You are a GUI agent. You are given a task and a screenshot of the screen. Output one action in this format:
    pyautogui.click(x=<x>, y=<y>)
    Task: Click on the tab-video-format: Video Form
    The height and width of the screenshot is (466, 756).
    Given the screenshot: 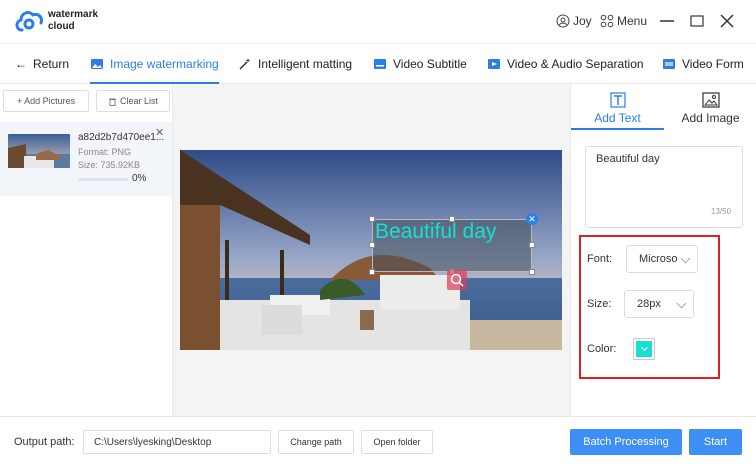 What is the action you would take?
    pyautogui.click(x=703, y=64)
    